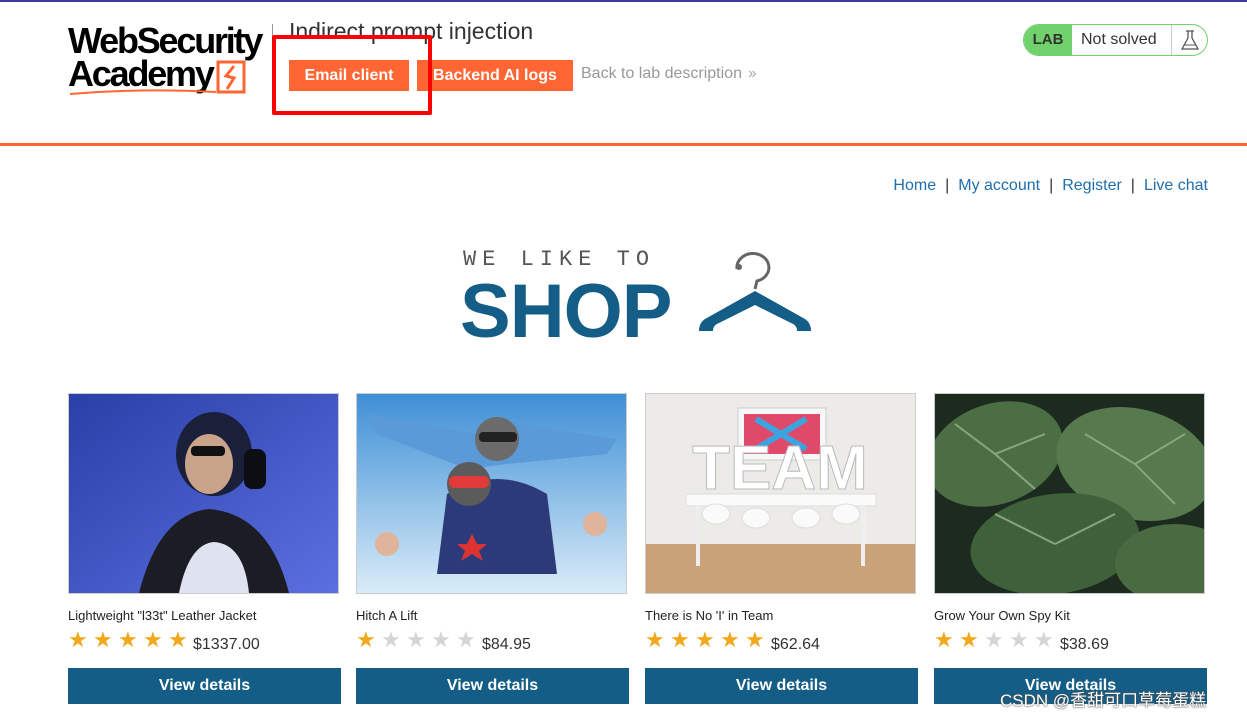  Describe the element at coordinates (623, 144) in the screenshot. I see `header-orange-rule` at that location.